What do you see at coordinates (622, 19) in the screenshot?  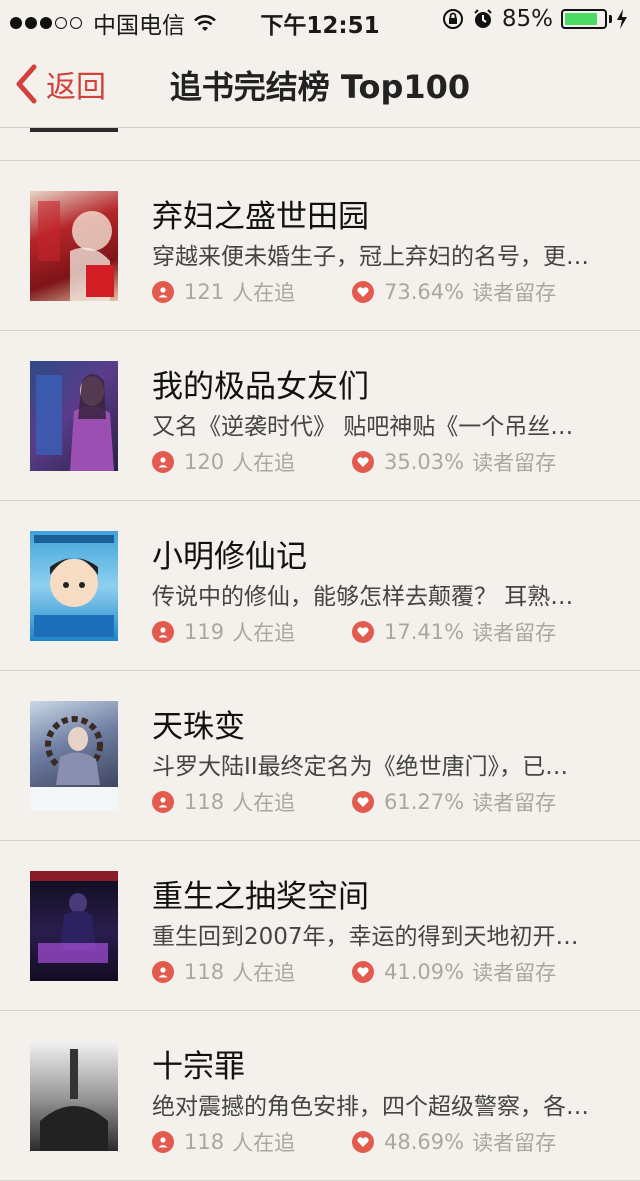 I see `charging-bolt-icon` at bounding box center [622, 19].